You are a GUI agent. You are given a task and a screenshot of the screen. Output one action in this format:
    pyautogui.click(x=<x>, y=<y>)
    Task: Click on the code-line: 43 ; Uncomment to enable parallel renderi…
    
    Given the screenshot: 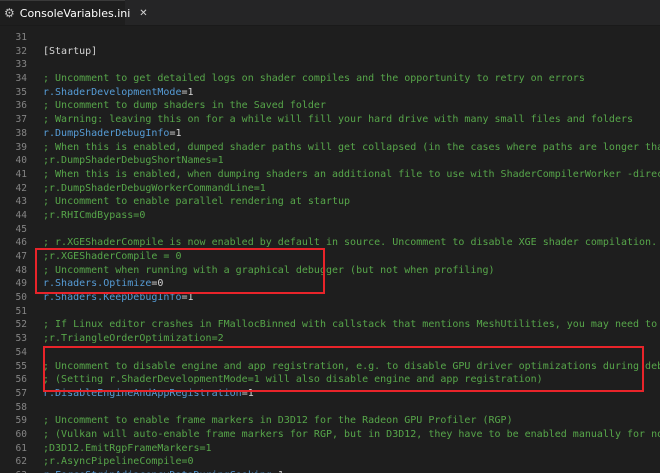 What is the action you would take?
    pyautogui.click(x=330, y=202)
    